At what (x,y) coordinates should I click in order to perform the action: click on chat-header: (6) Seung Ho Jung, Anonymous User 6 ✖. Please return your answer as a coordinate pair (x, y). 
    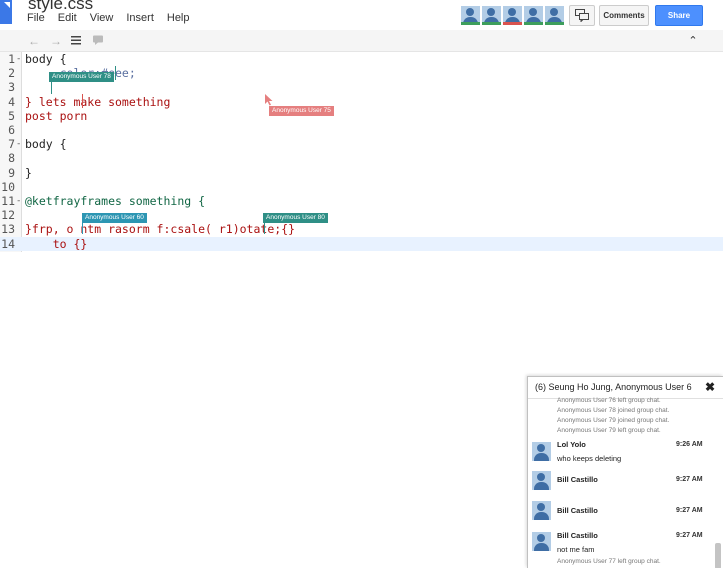
    Looking at the image, I should click on (625, 388).